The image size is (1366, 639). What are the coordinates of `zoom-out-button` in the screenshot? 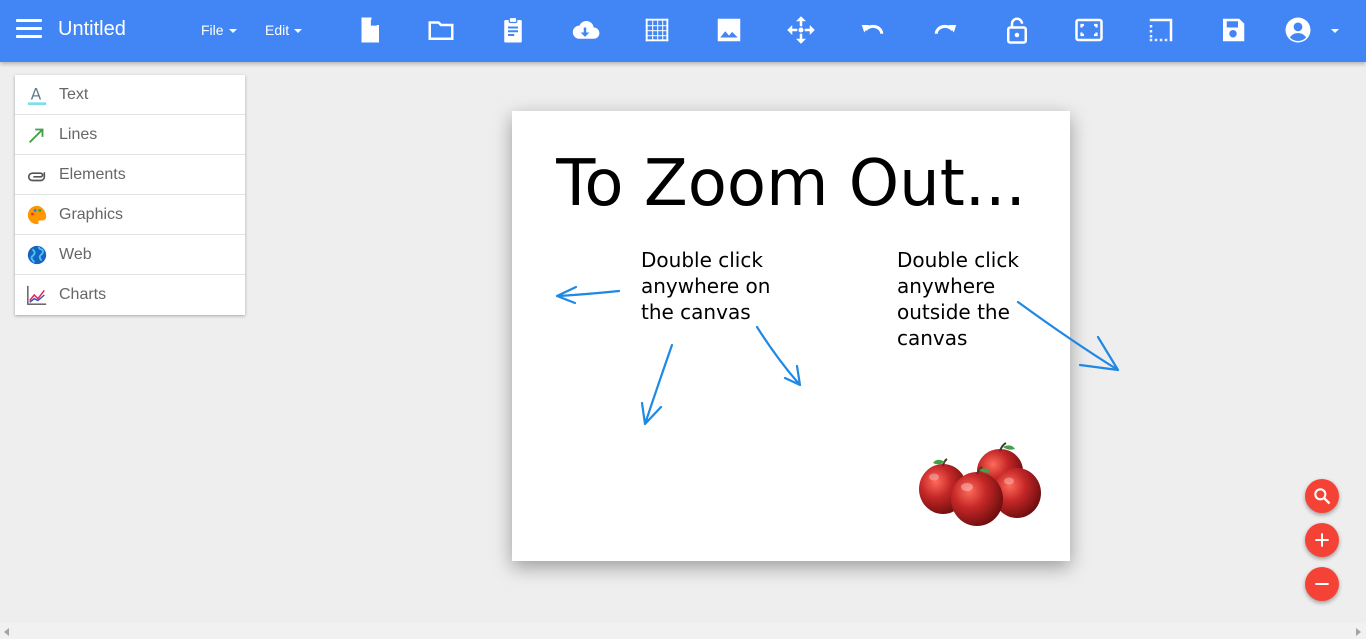 It's located at (1322, 584).